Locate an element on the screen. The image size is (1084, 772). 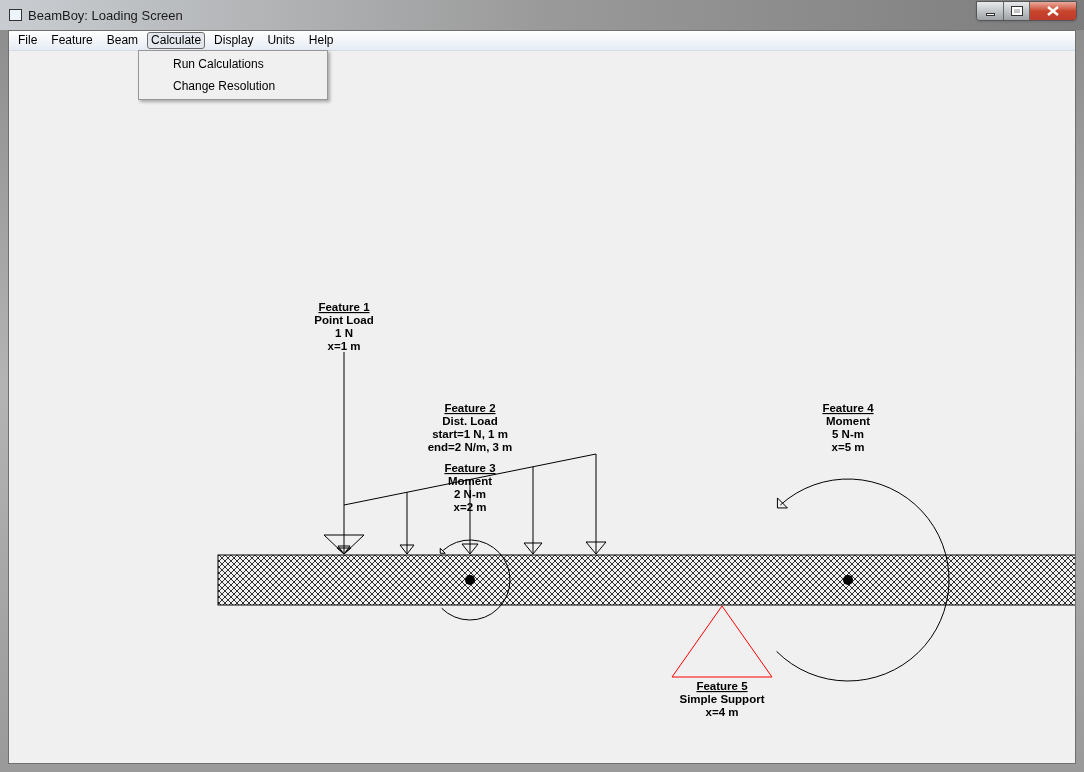
feature-label: 1 N is located at coordinates (344, 333).